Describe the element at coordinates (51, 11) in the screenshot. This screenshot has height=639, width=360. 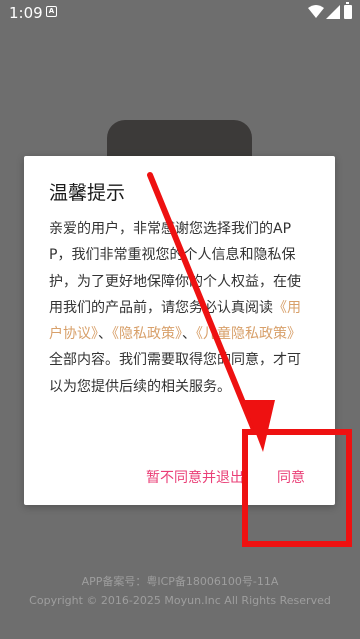
I see `notification-icon: A` at that location.